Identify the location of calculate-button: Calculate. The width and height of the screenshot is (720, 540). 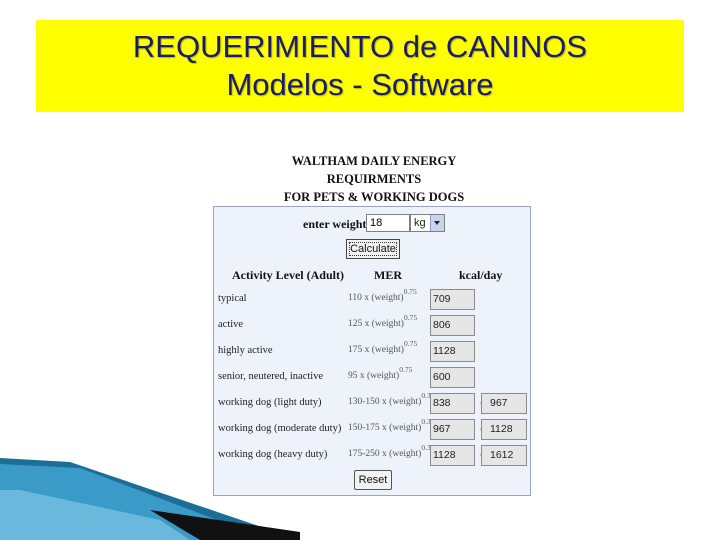
(373, 249).